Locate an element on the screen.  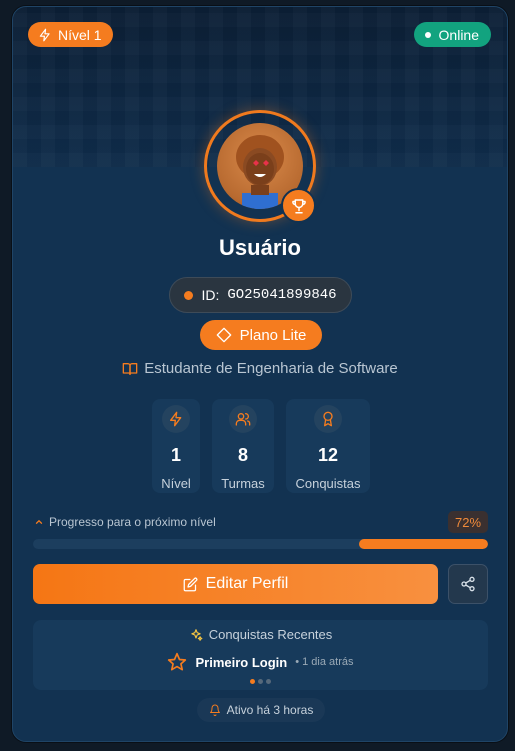
stat-classes-icon-wrap is located at coordinates (243, 419).